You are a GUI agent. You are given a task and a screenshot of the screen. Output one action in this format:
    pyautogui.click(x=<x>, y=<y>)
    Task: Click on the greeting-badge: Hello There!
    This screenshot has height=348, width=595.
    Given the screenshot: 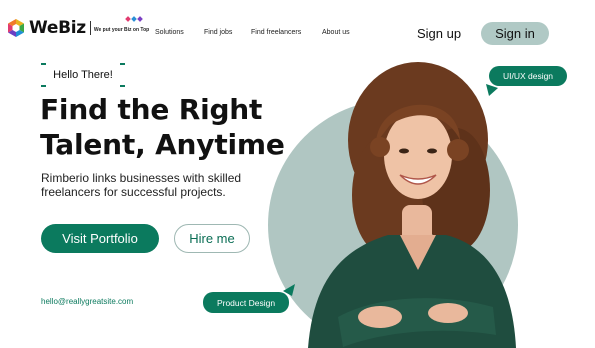 What is the action you would take?
    pyautogui.click(x=83, y=75)
    